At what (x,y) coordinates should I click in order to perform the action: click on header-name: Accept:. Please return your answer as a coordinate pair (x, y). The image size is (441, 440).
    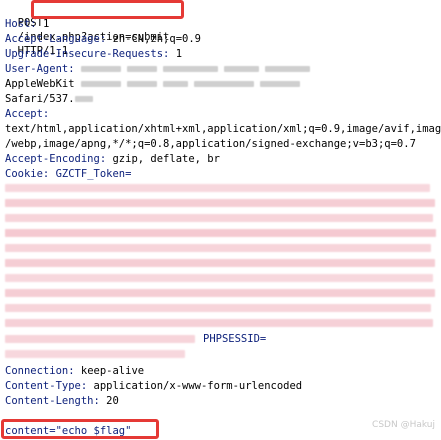
    Looking at the image, I should click on (27, 114).